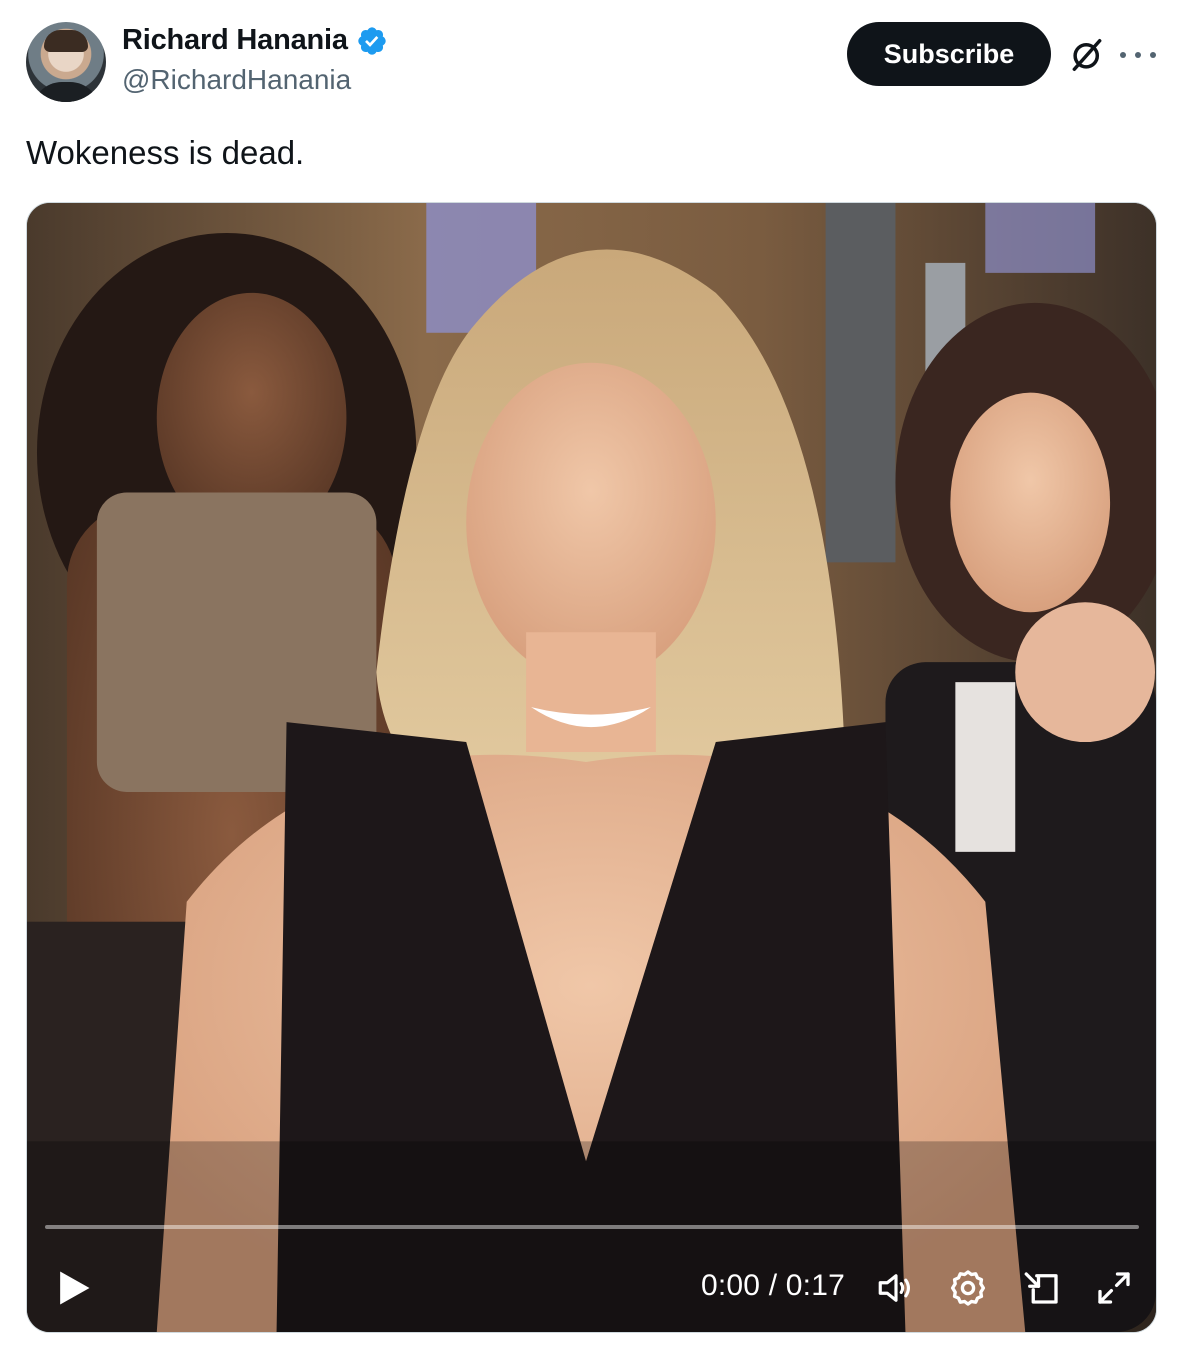 This screenshot has width=1182, height=1346. What do you see at coordinates (949, 54) in the screenshot?
I see `subscribe-button: Subscribe` at bounding box center [949, 54].